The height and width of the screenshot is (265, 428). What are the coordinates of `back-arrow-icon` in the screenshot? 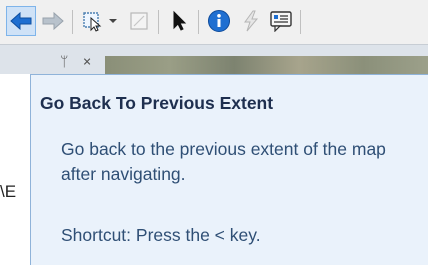 It's located at (21, 21).